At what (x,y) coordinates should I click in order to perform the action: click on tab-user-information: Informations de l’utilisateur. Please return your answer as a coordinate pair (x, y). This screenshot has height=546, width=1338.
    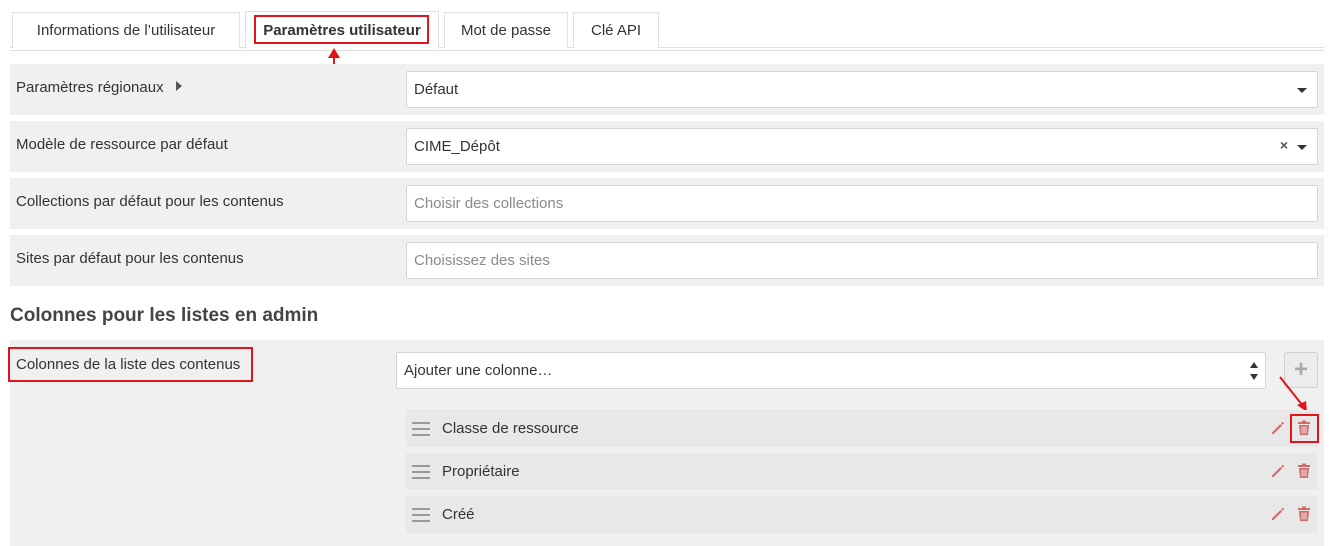
    Looking at the image, I should click on (126, 30).